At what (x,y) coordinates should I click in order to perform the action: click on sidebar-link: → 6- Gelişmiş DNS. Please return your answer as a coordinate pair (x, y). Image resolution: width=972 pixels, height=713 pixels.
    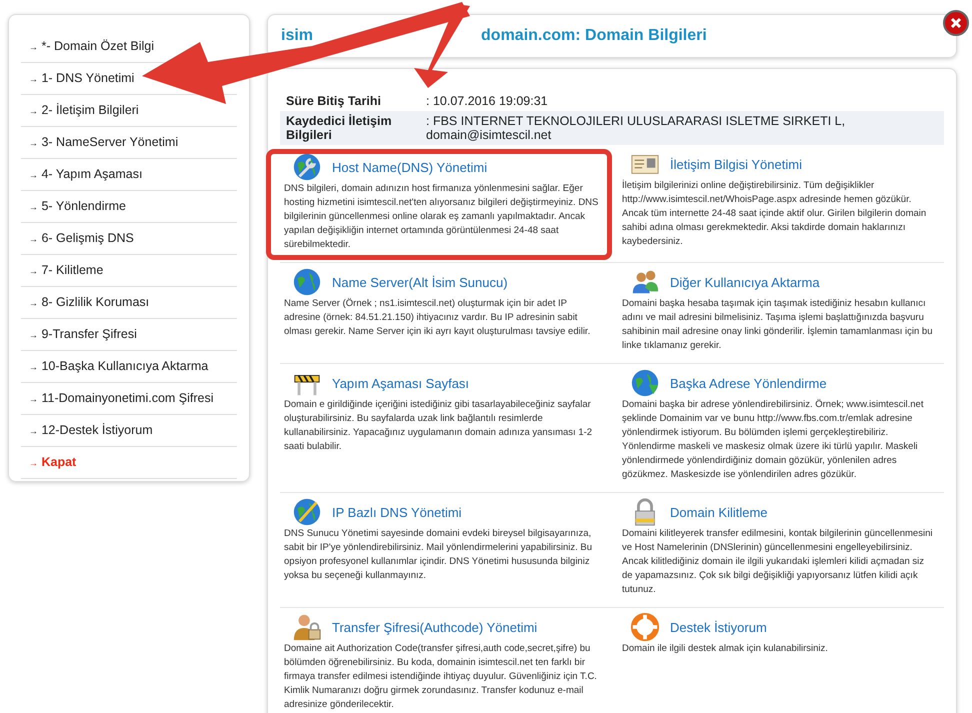
    Looking at the image, I should click on (81, 238).